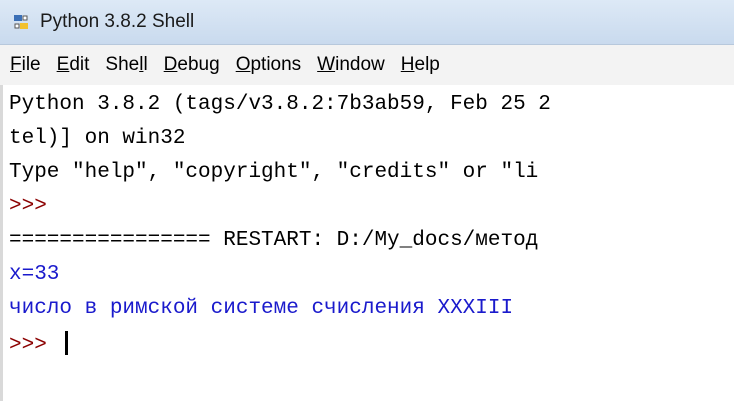  I want to click on menu-file: File, so click(25, 65).